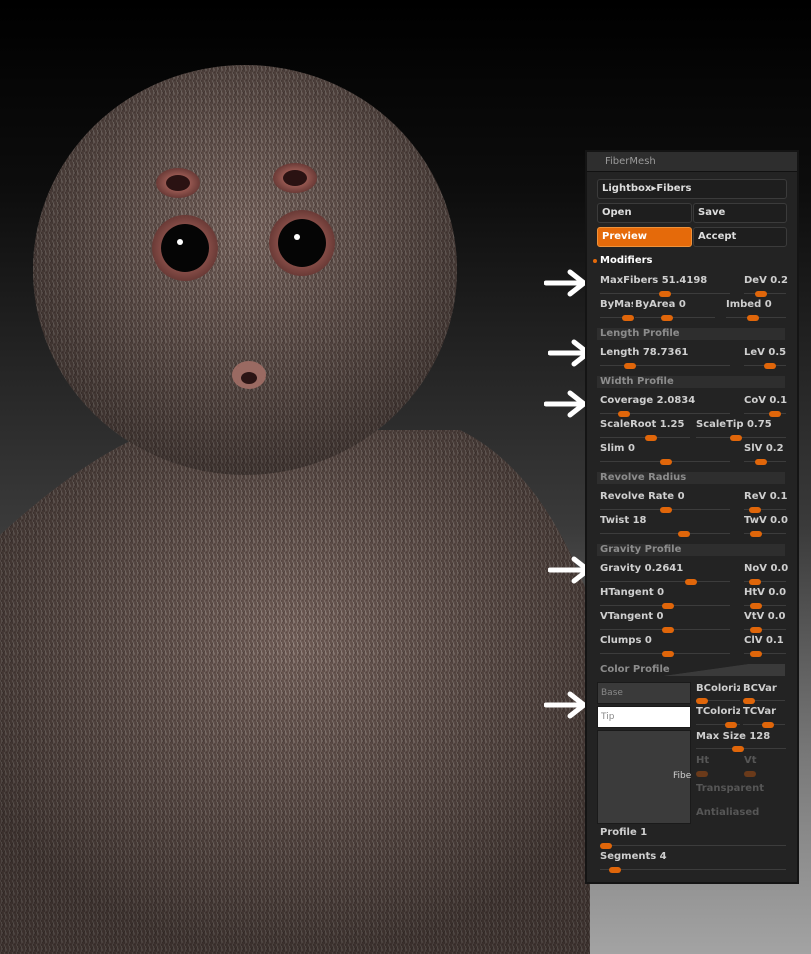 This screenshot has width=811, height=954. I want to click on slv-slider-knob, so click(761, 462).